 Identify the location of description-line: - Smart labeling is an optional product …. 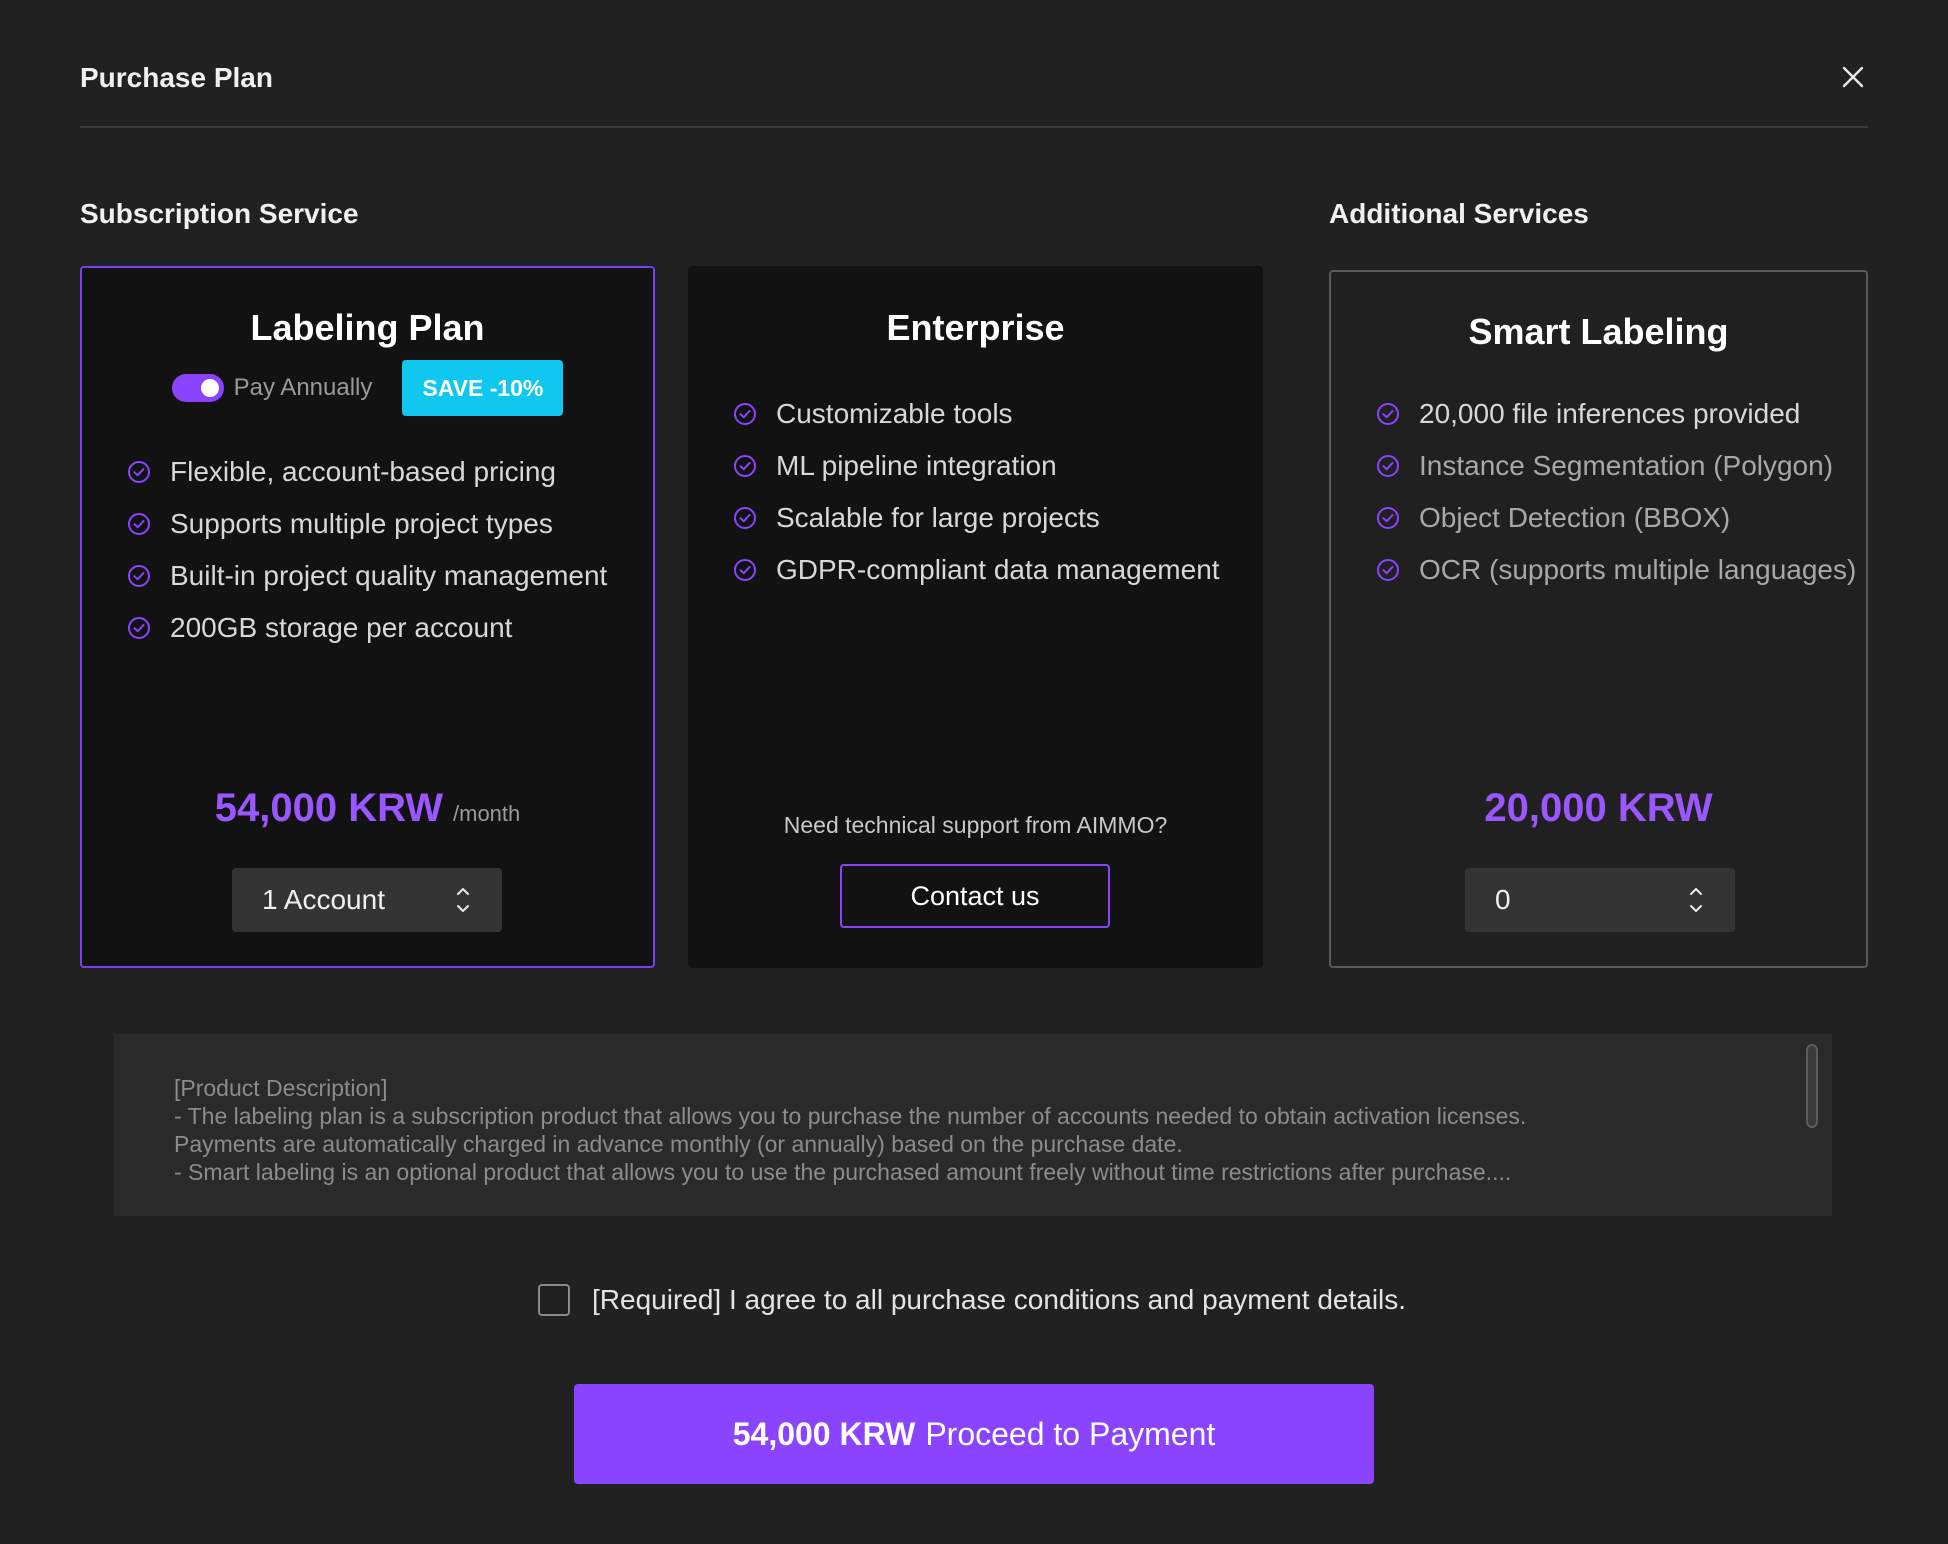
(843, 1172).